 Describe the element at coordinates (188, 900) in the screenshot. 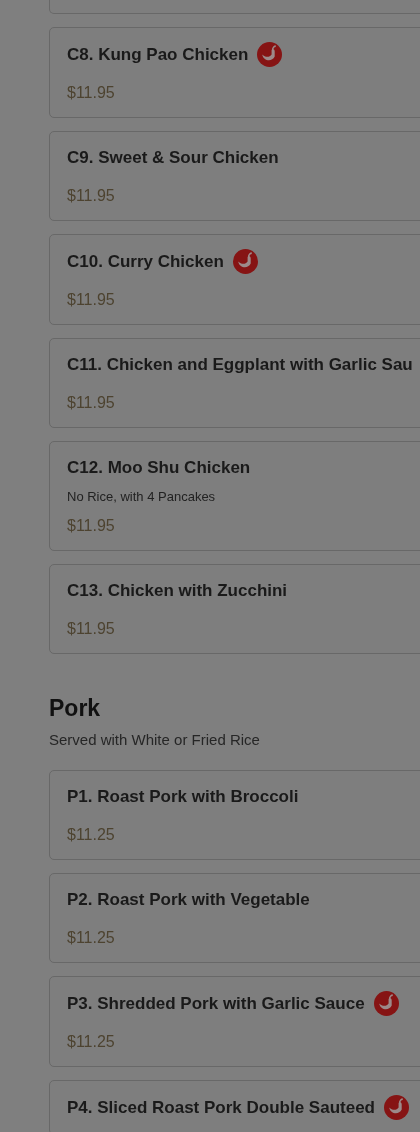

I see `dish-name: P2. Roast Pork with Vegetable` at that location.